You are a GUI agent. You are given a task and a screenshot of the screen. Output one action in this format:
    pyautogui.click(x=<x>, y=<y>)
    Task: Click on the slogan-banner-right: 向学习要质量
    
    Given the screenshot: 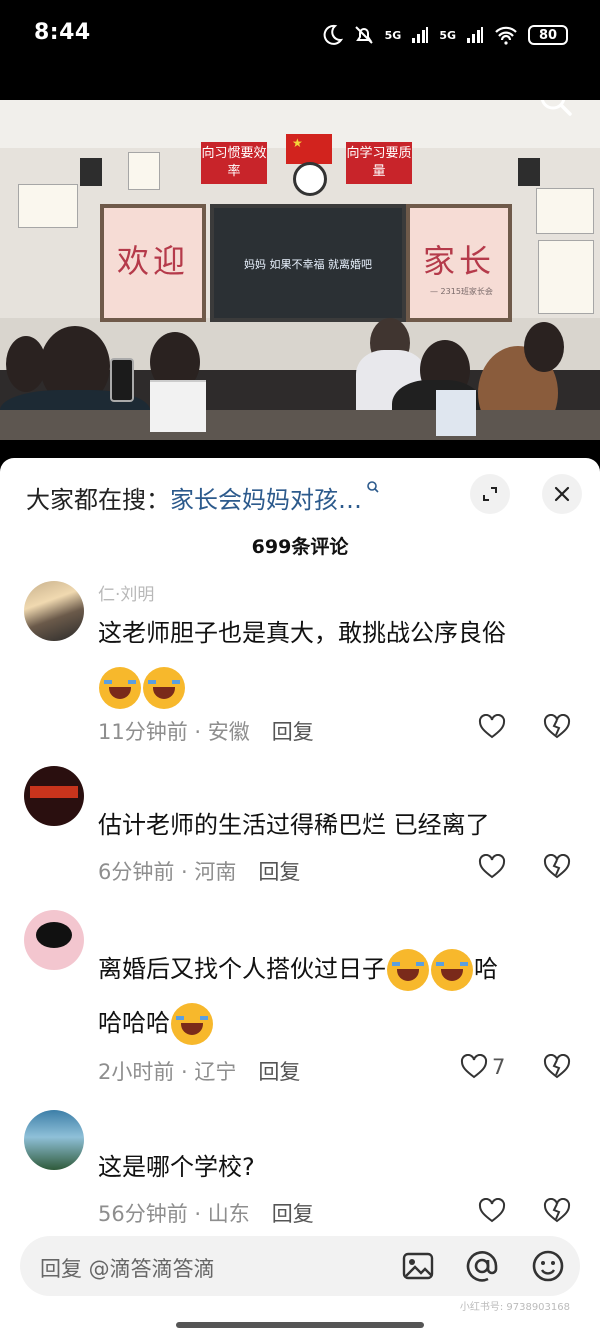 What is the action you would take?
    pyautogui.click(x=379, y=163)
    